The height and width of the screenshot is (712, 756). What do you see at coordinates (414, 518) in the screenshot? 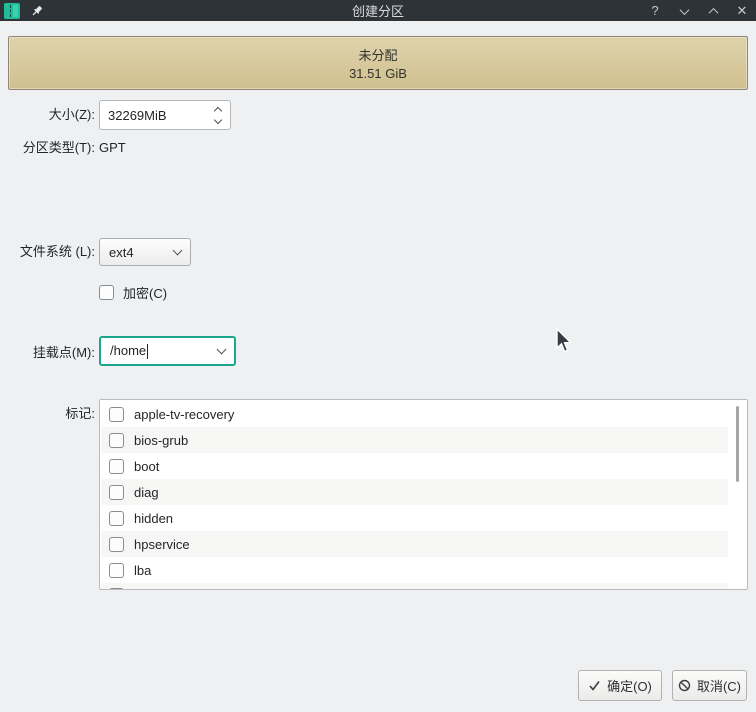
I see `flag-row: hidden` at bounding box center [414, 518].